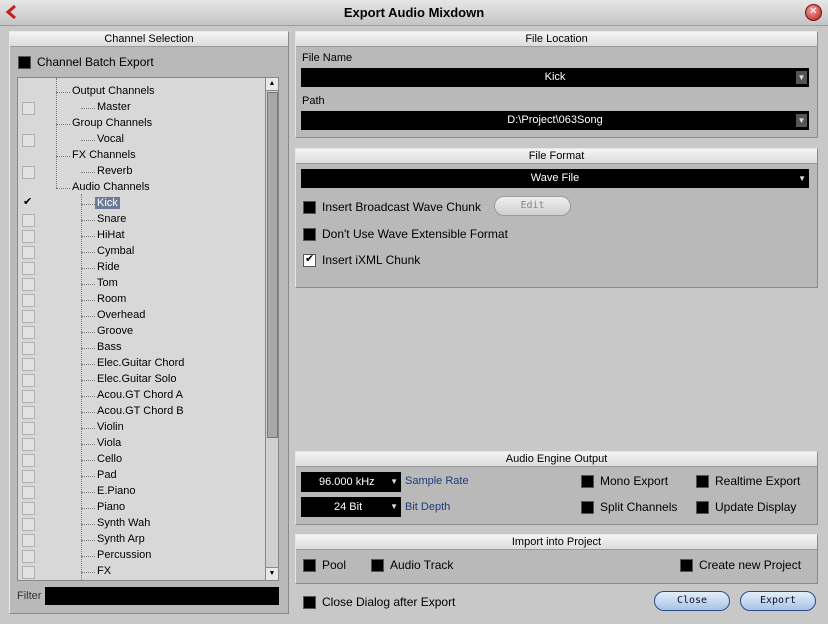 The image size is (828, 624). I want to click on file-format-select: Wave File ▼, so click(555, 178).